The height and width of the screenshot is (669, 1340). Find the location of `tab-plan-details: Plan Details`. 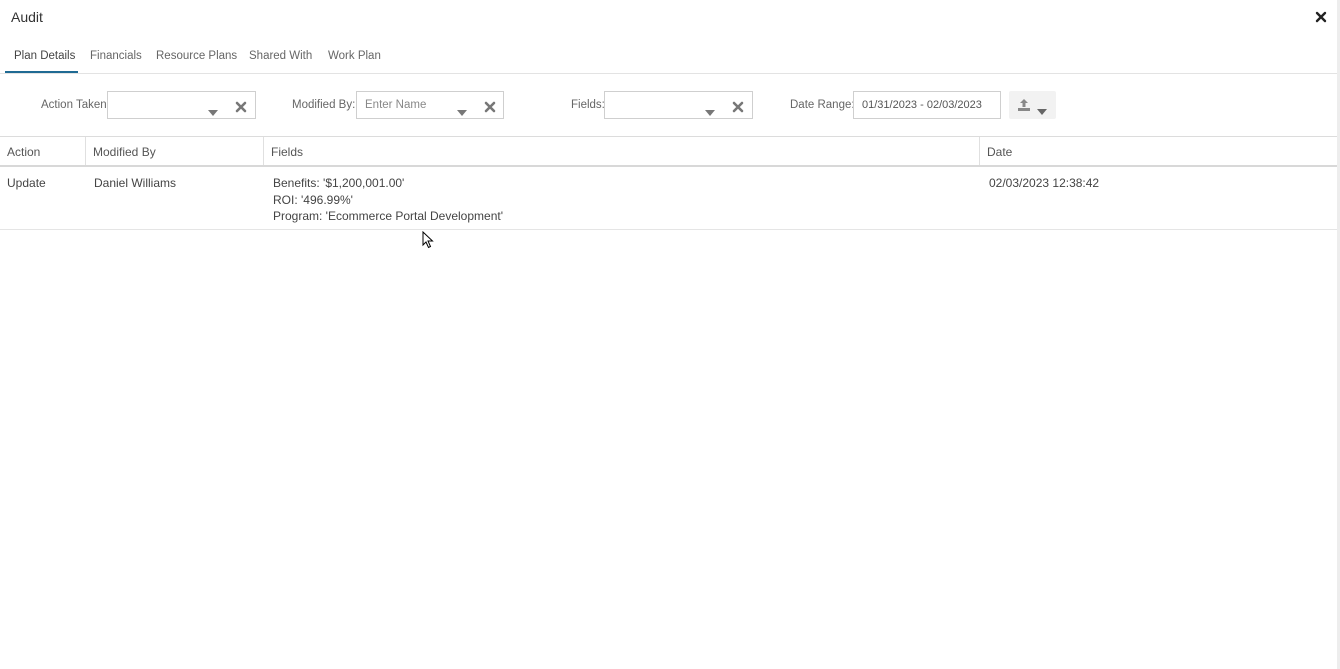

tab-plan-details: Plan Details is located at coordinates (44, 61).